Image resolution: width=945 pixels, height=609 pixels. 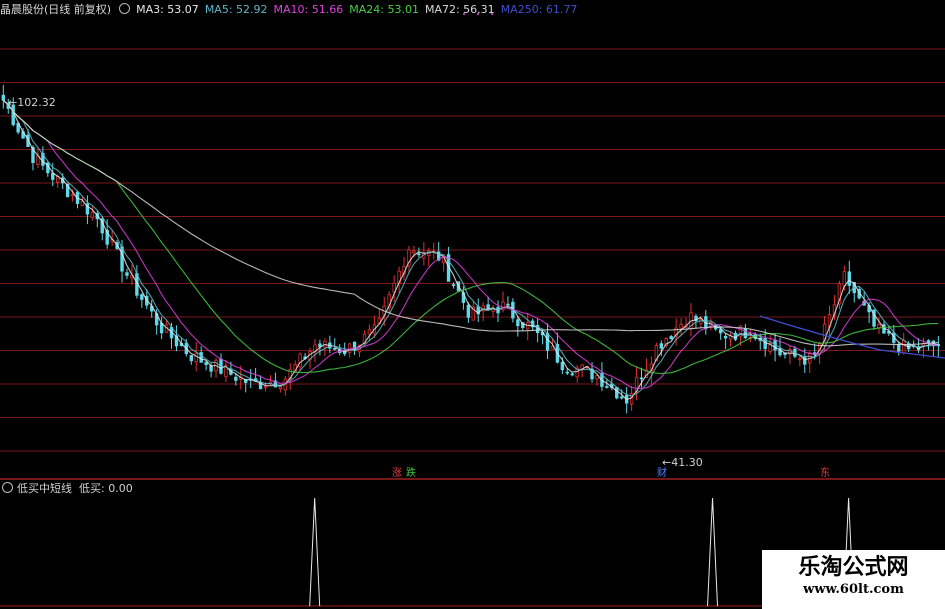 What do you see at coordinates (167, 9) in the screenshot?
I see `ma3-label: MA3: 53.07` at bounding box center [167, 9].